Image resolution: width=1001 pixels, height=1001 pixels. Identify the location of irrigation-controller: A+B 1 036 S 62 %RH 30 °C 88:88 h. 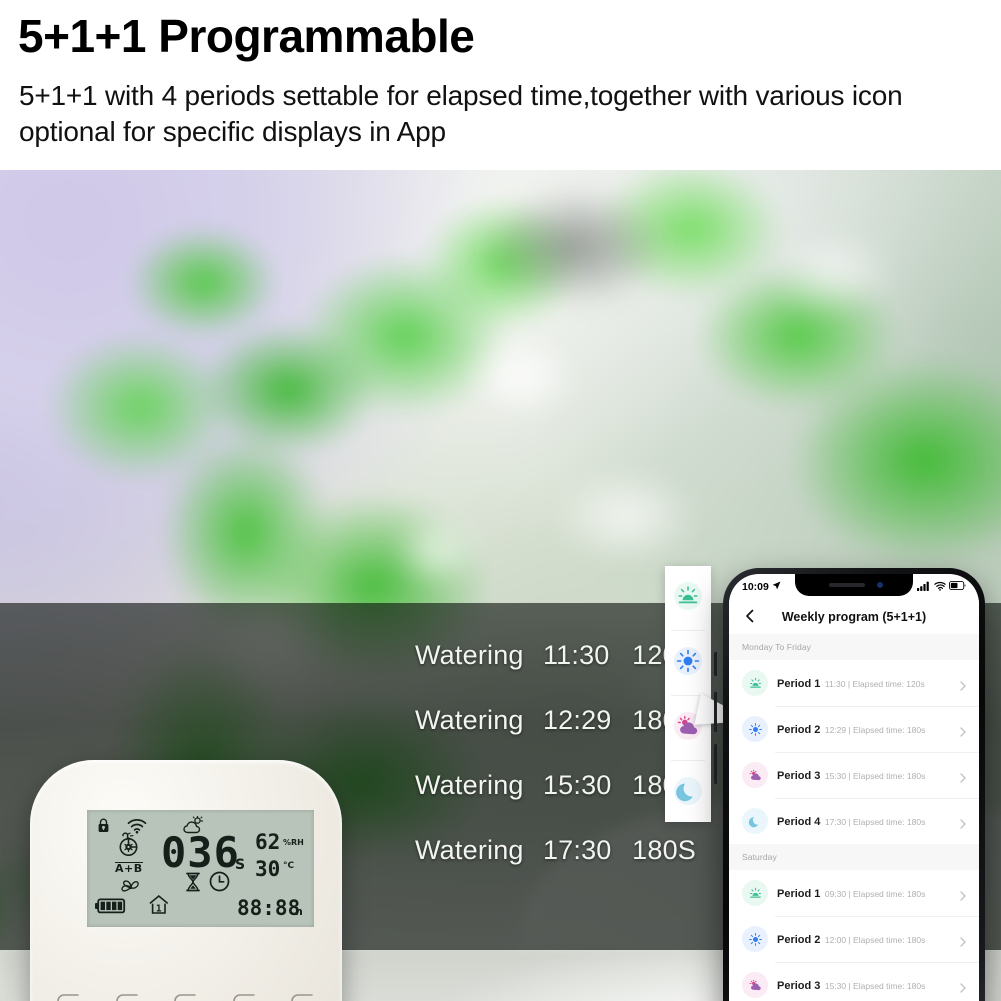
(186, 880).